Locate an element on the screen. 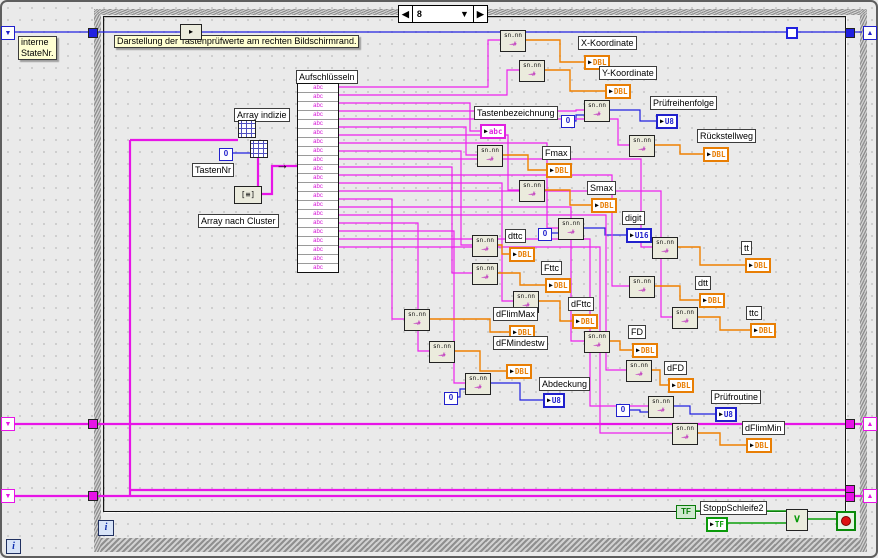 The height and width of the screenshot is (558, 878). or-function-icon: ∨ is located at coordinates (797, 520).